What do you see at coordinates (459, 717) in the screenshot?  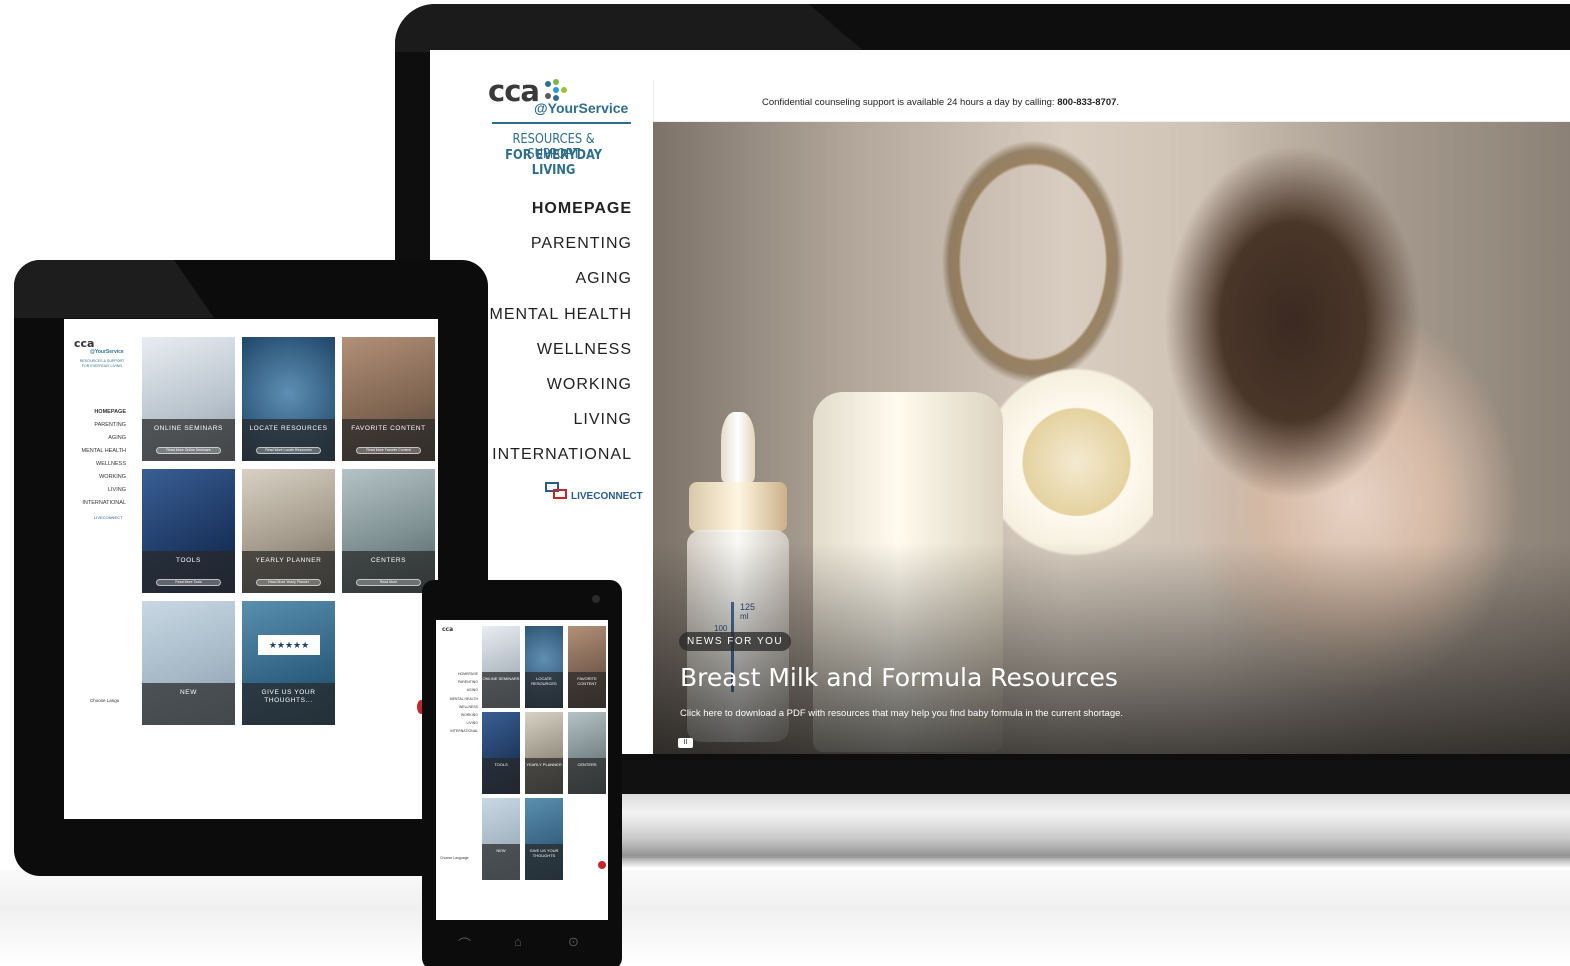 I see `phone-nav-item: WORKING` at bounding box center [459, 717].